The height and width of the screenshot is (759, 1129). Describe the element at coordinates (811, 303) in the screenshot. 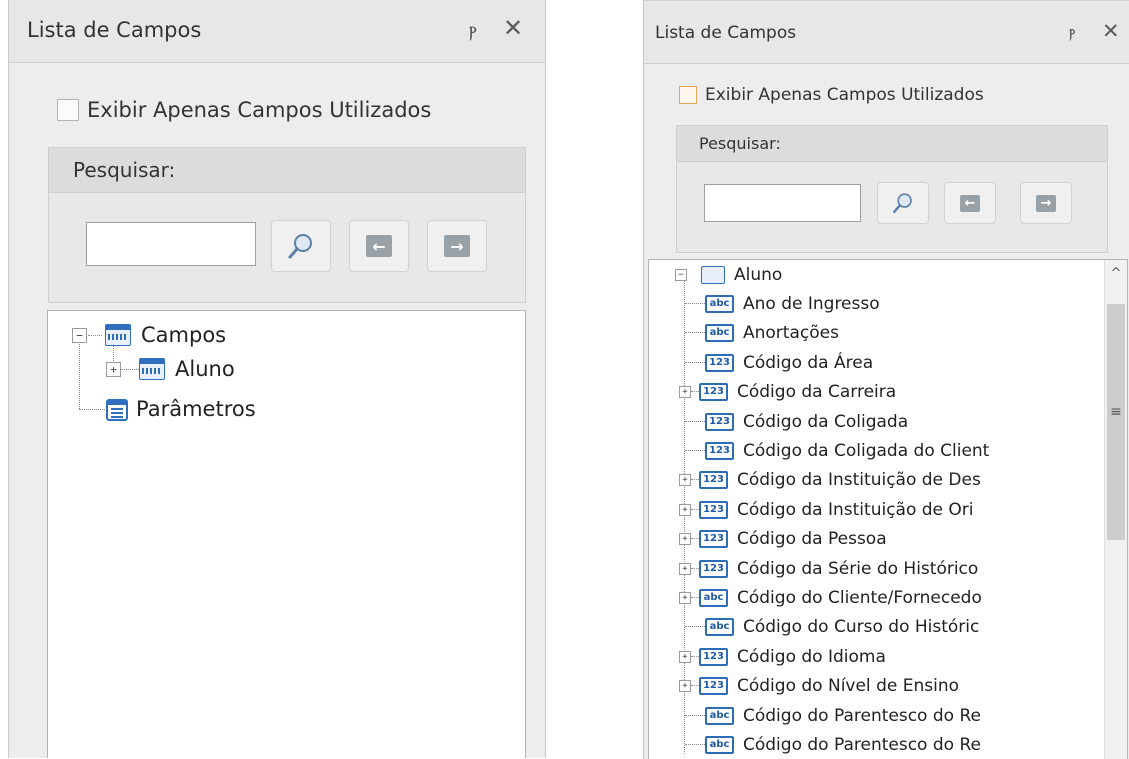

I see `tree-field-label: Ano de Ingresso` at that location.